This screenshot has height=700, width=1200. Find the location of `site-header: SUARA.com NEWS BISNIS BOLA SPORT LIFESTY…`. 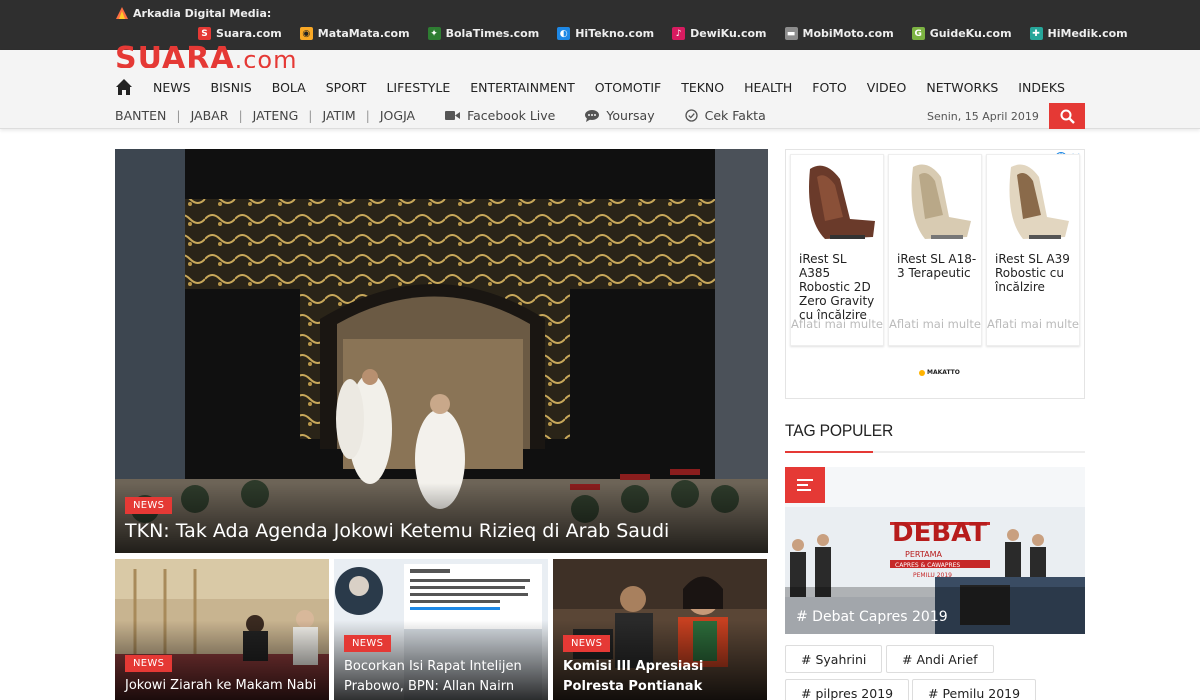

site-header: SUARA.com NEWS BISNIS BOLA SPORT LIFESTY… is located at coordinates (600, 85).